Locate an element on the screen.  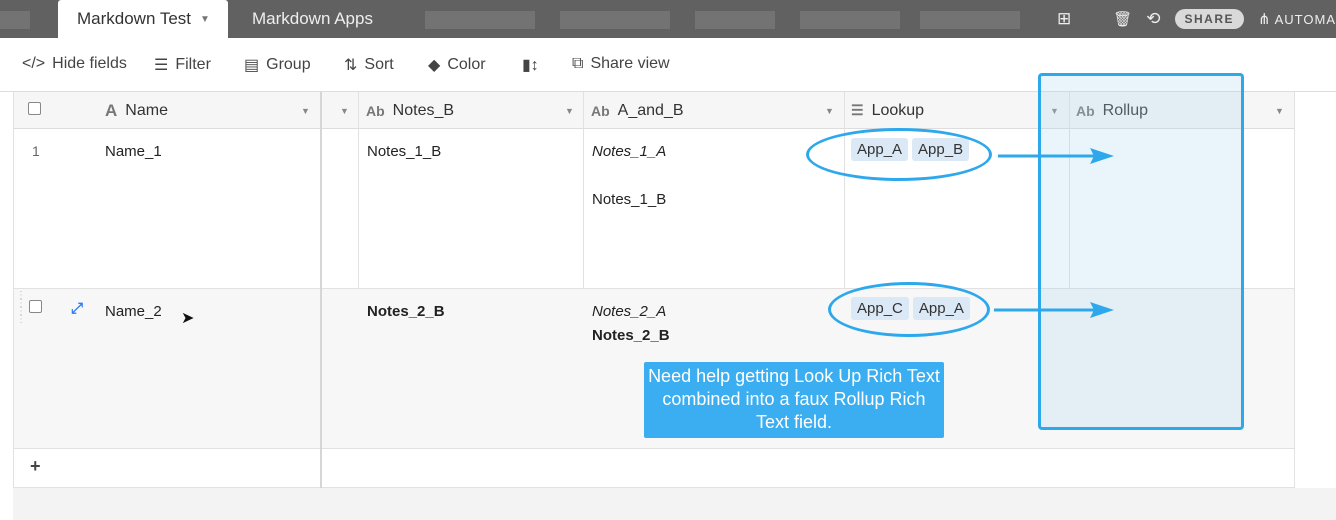
annotation-arrows is located at coordinates (1054, 233).